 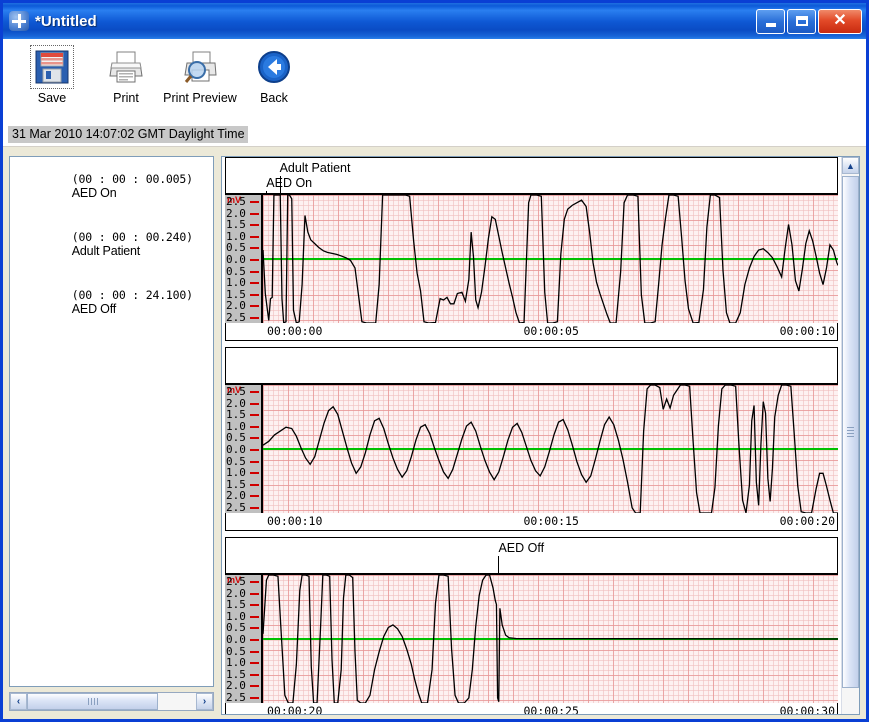 I want to click on back-button: Back, so click(x=274, y=75).